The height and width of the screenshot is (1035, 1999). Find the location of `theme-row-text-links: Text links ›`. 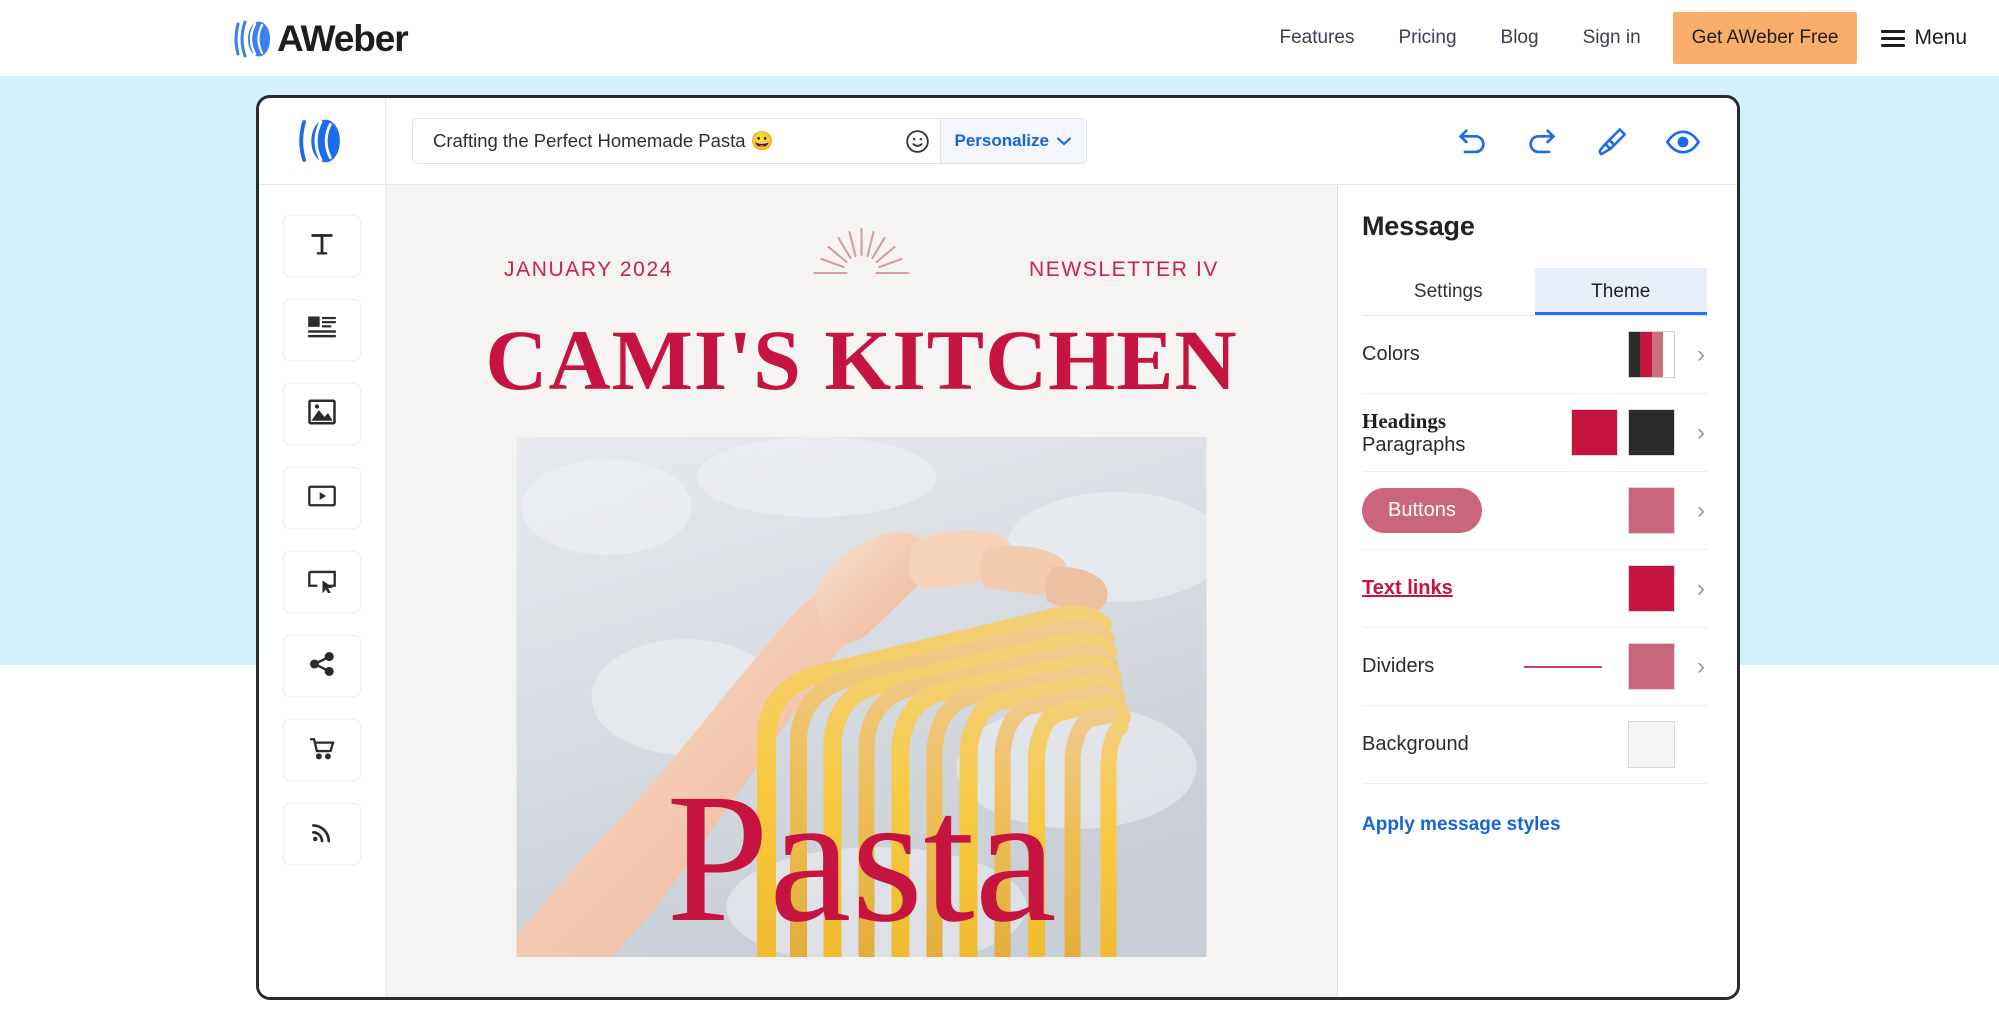

theme-row-text-links: Text links › is located at coordinates (1534, 589).